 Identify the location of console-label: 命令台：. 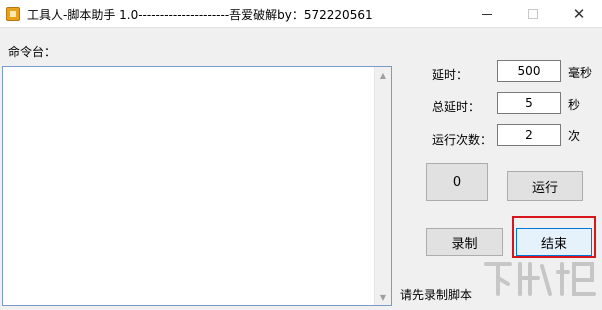
(32, 52).